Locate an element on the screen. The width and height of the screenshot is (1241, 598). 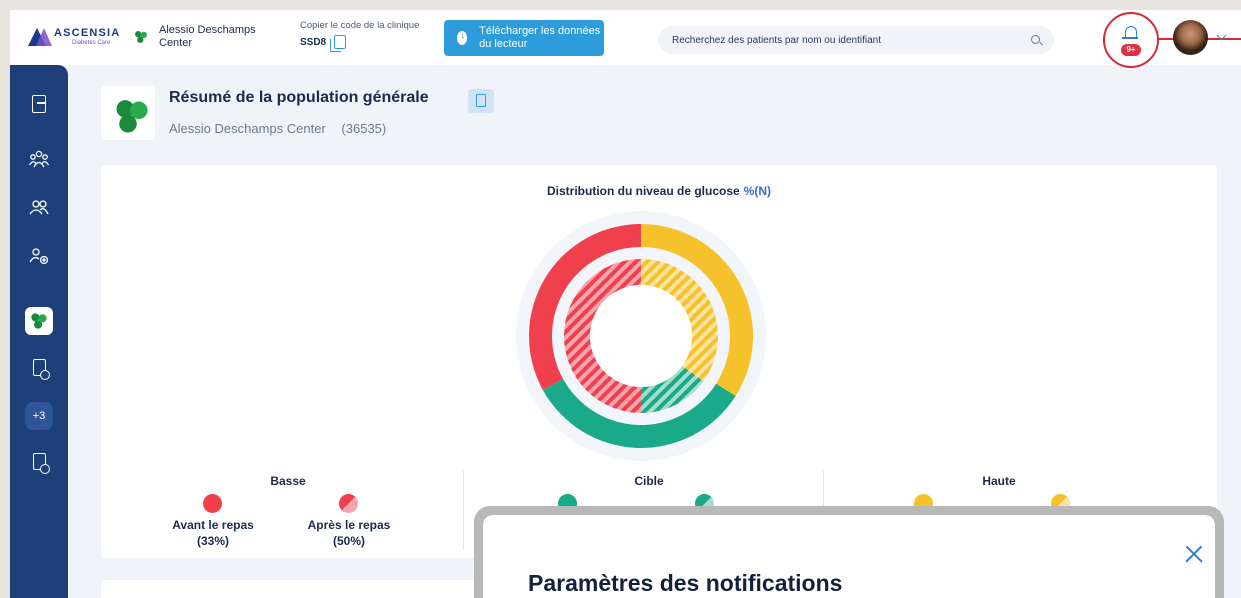
user-avatar is located at coordinates (1190, 37).